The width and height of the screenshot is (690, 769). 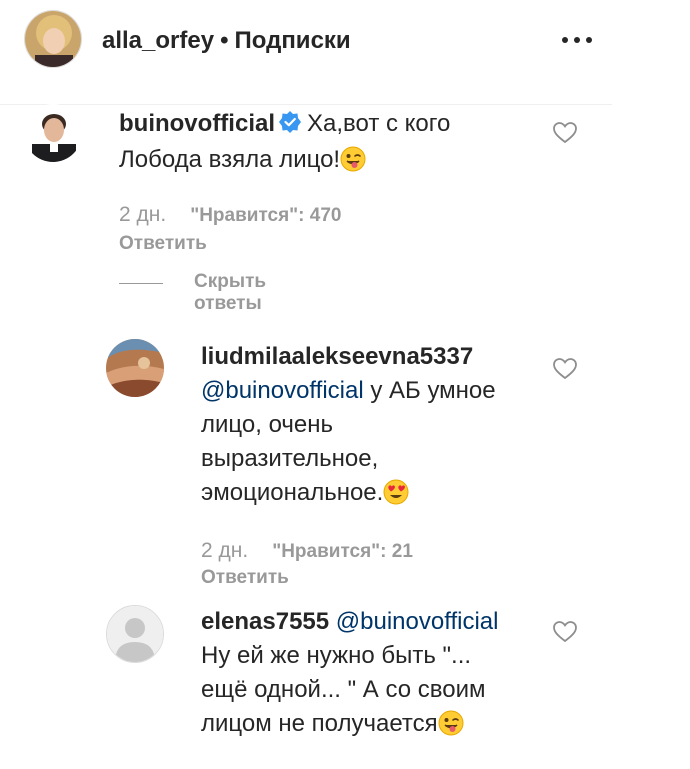 What do you see at coordinates (141, 283) in the screenshot?
I see `replies-divider` at bounding box center [141, 283].